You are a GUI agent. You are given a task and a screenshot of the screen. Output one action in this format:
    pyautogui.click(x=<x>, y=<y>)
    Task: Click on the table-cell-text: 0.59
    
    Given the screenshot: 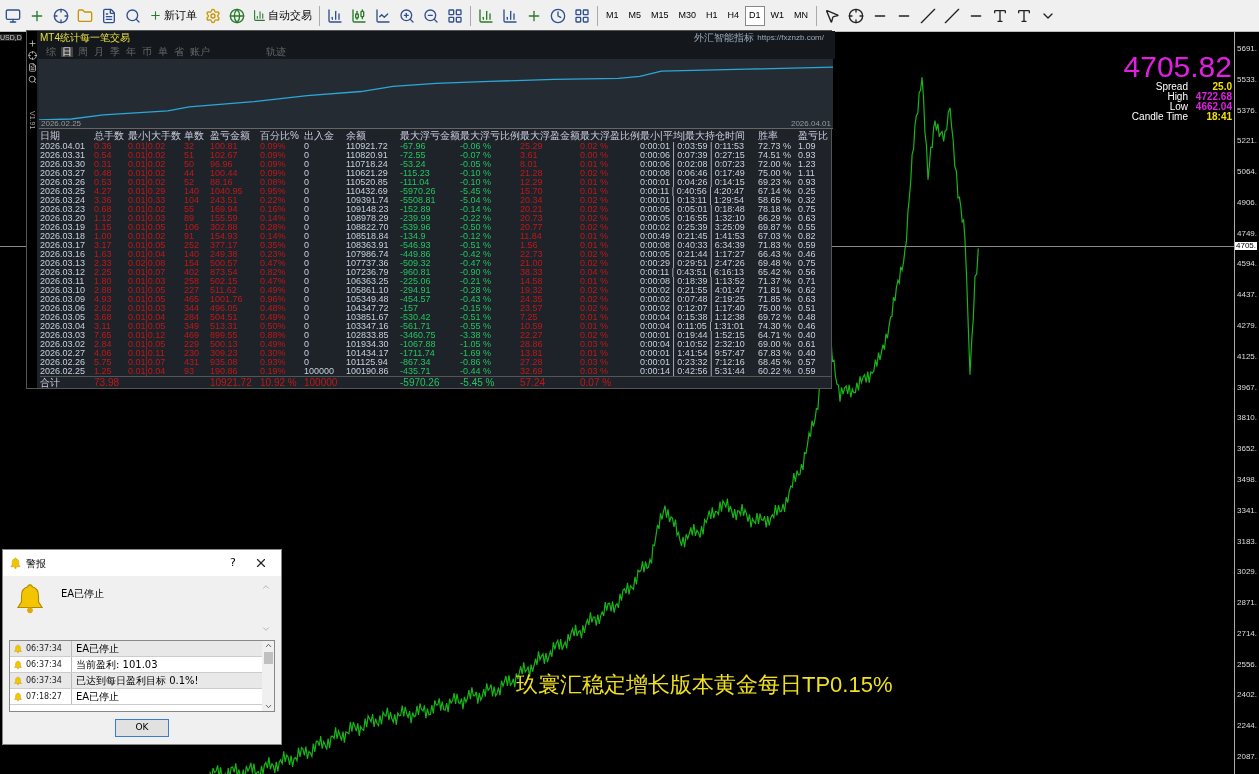 What is the action you would take?
    pyautogui.click(x=807, y=371)
    